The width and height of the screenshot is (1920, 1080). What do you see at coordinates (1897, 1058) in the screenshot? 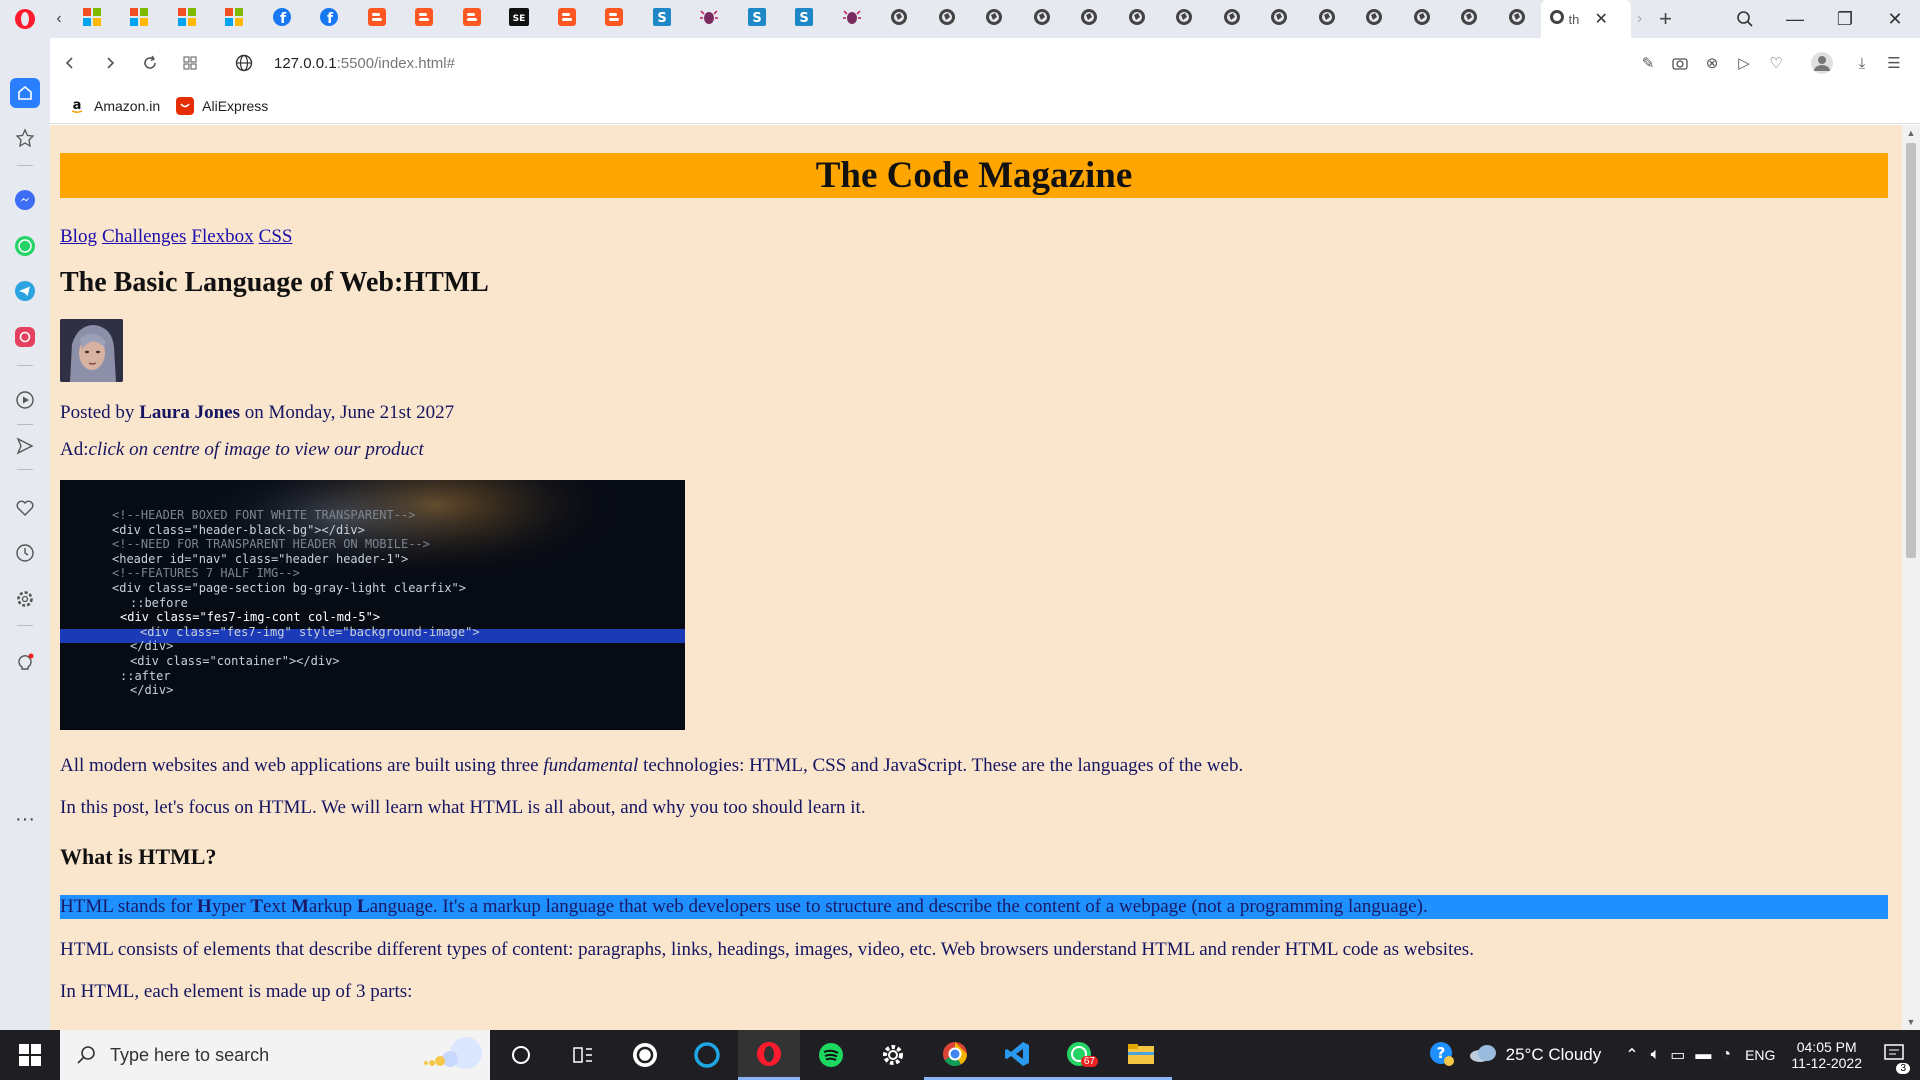
I see `notifications-icon: 3` at bounding box center [1897, 1058].